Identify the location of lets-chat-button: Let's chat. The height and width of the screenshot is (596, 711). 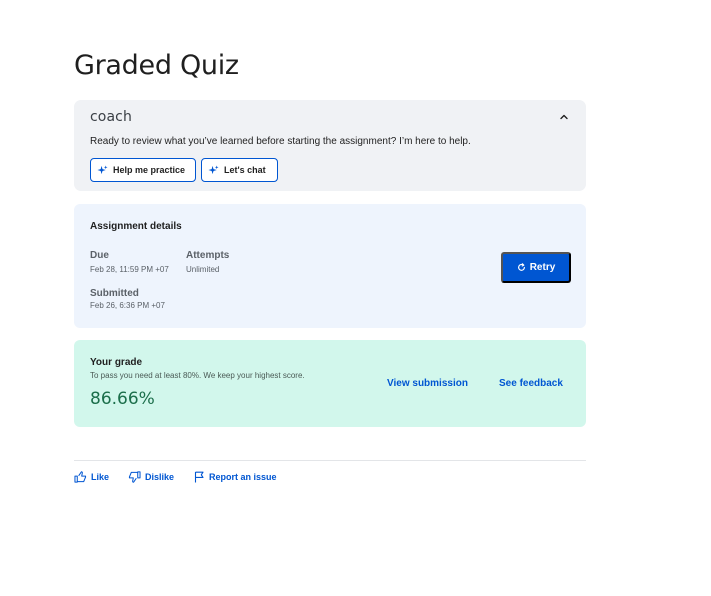
(239, 170).